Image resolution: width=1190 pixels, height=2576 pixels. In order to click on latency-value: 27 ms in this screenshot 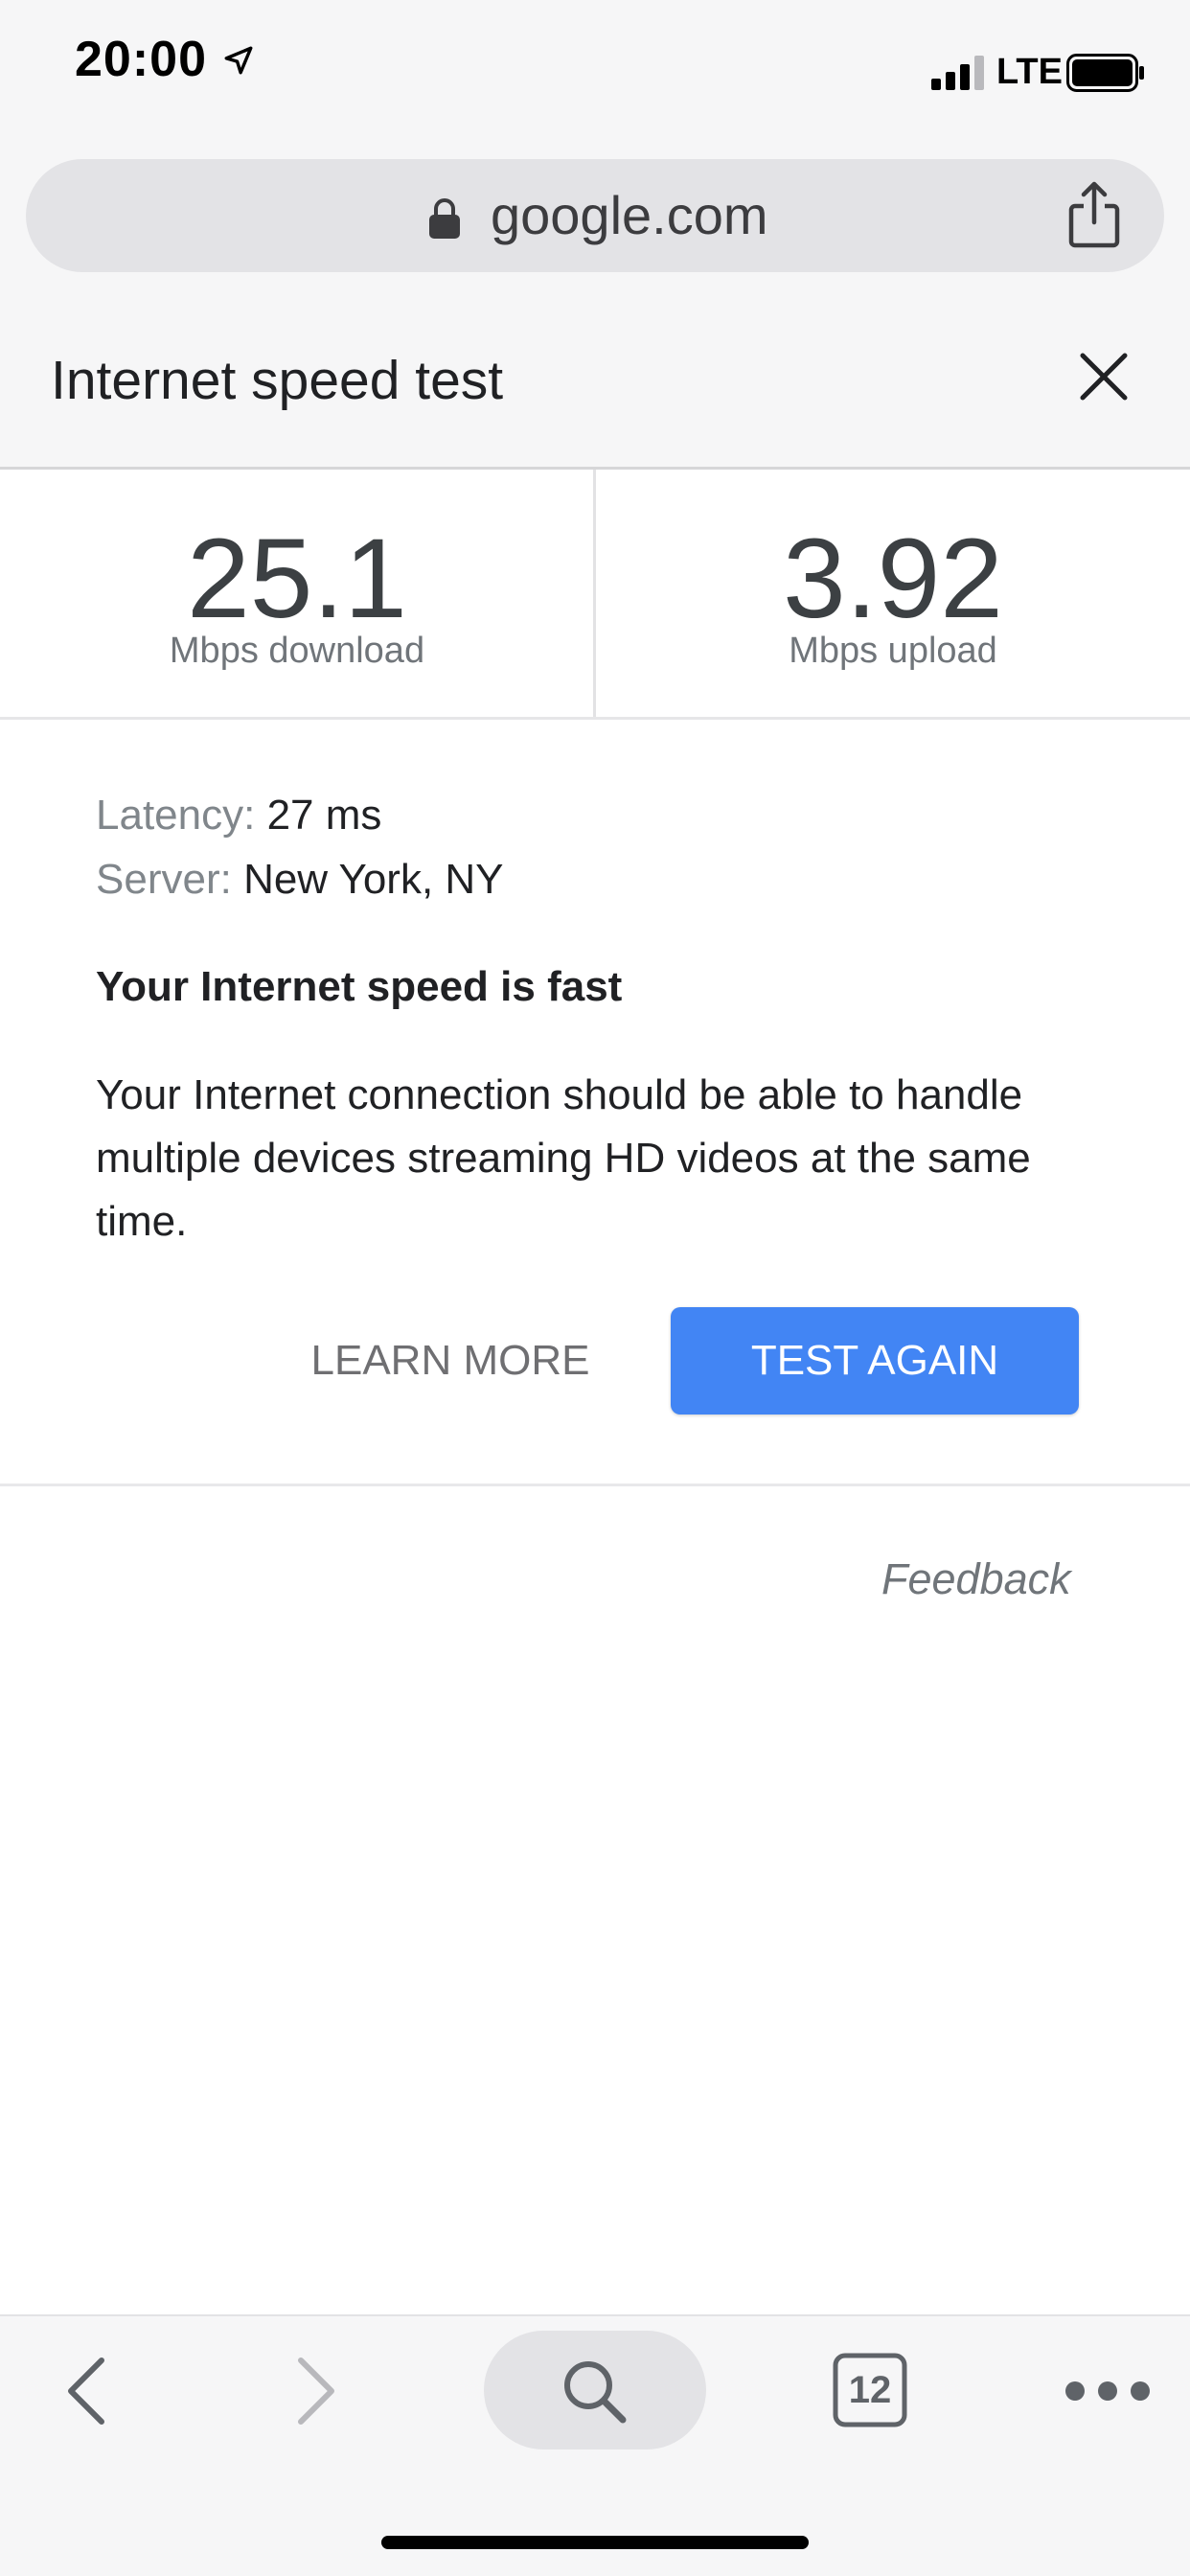, I will do `click(324, 815)`.